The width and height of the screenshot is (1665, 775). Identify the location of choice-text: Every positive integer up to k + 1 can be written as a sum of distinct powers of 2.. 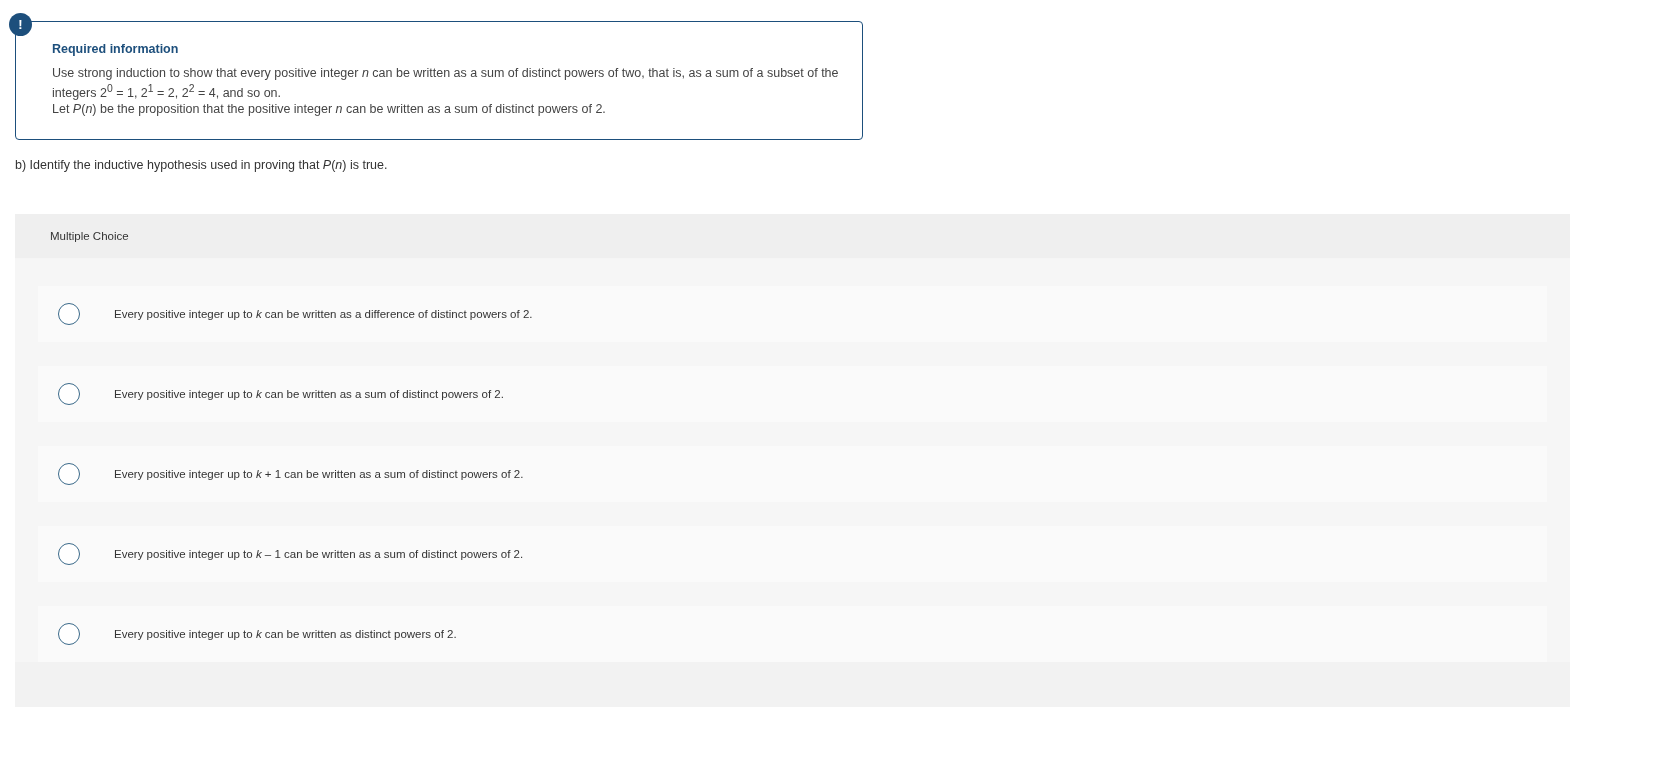
(319, 474).